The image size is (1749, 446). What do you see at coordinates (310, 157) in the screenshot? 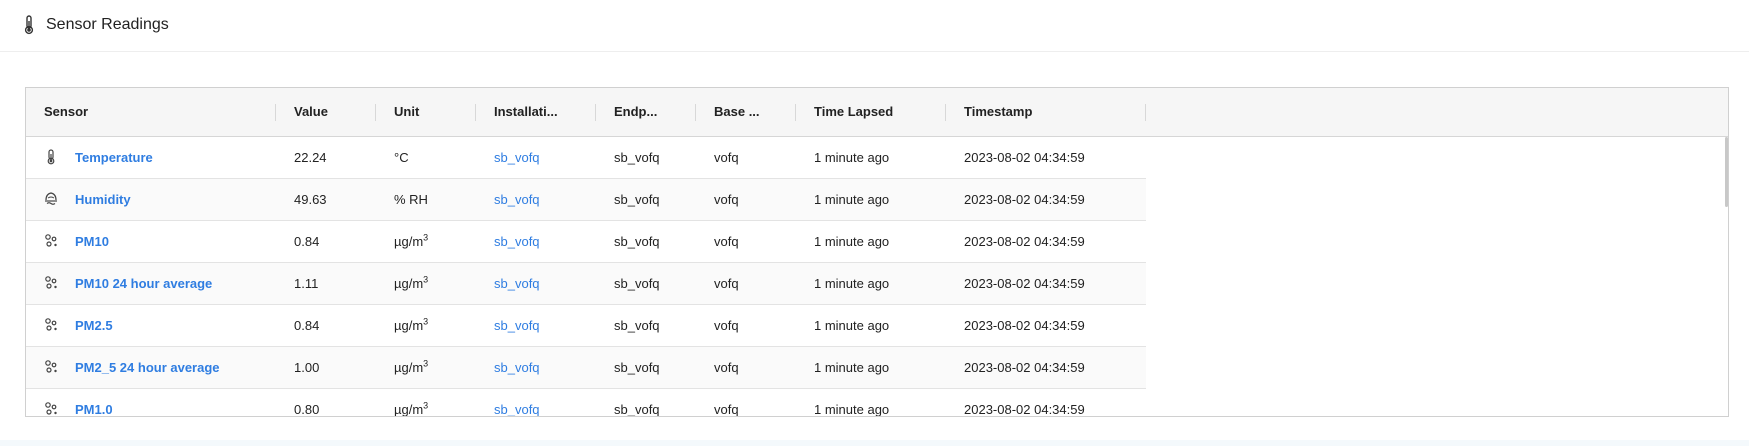
I see `sensor-value: 22.24` at bounding box center [310, 157].